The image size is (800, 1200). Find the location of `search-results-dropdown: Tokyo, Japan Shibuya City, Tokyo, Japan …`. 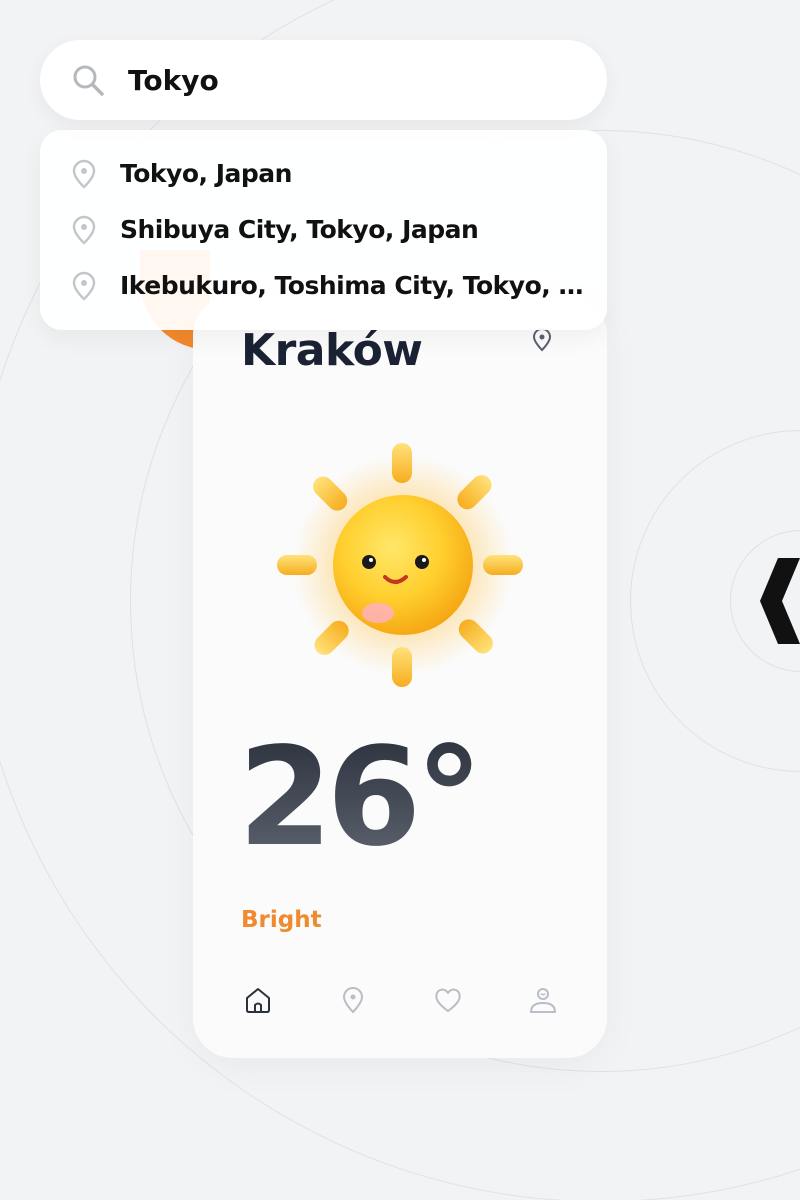

search-results-dropdown: Tokyo, Japan Shibuya City, Tokyo, Japan … is located at coordinates (323, 230).